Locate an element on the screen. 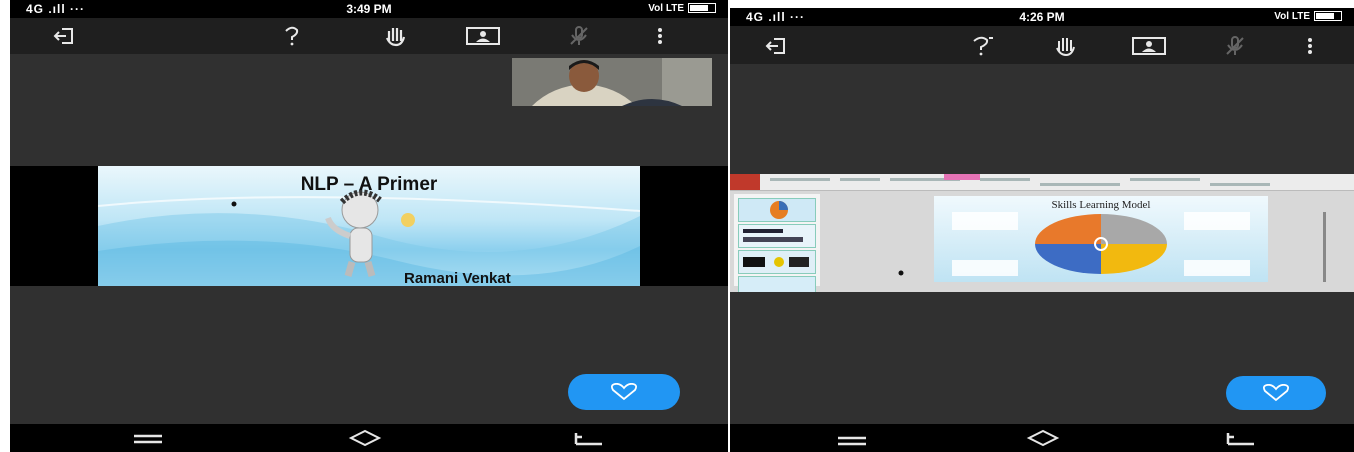 This screenshot has height=452, width=1354. shared-screen: Skills Learning Model is located at coordinates (1042, 233).